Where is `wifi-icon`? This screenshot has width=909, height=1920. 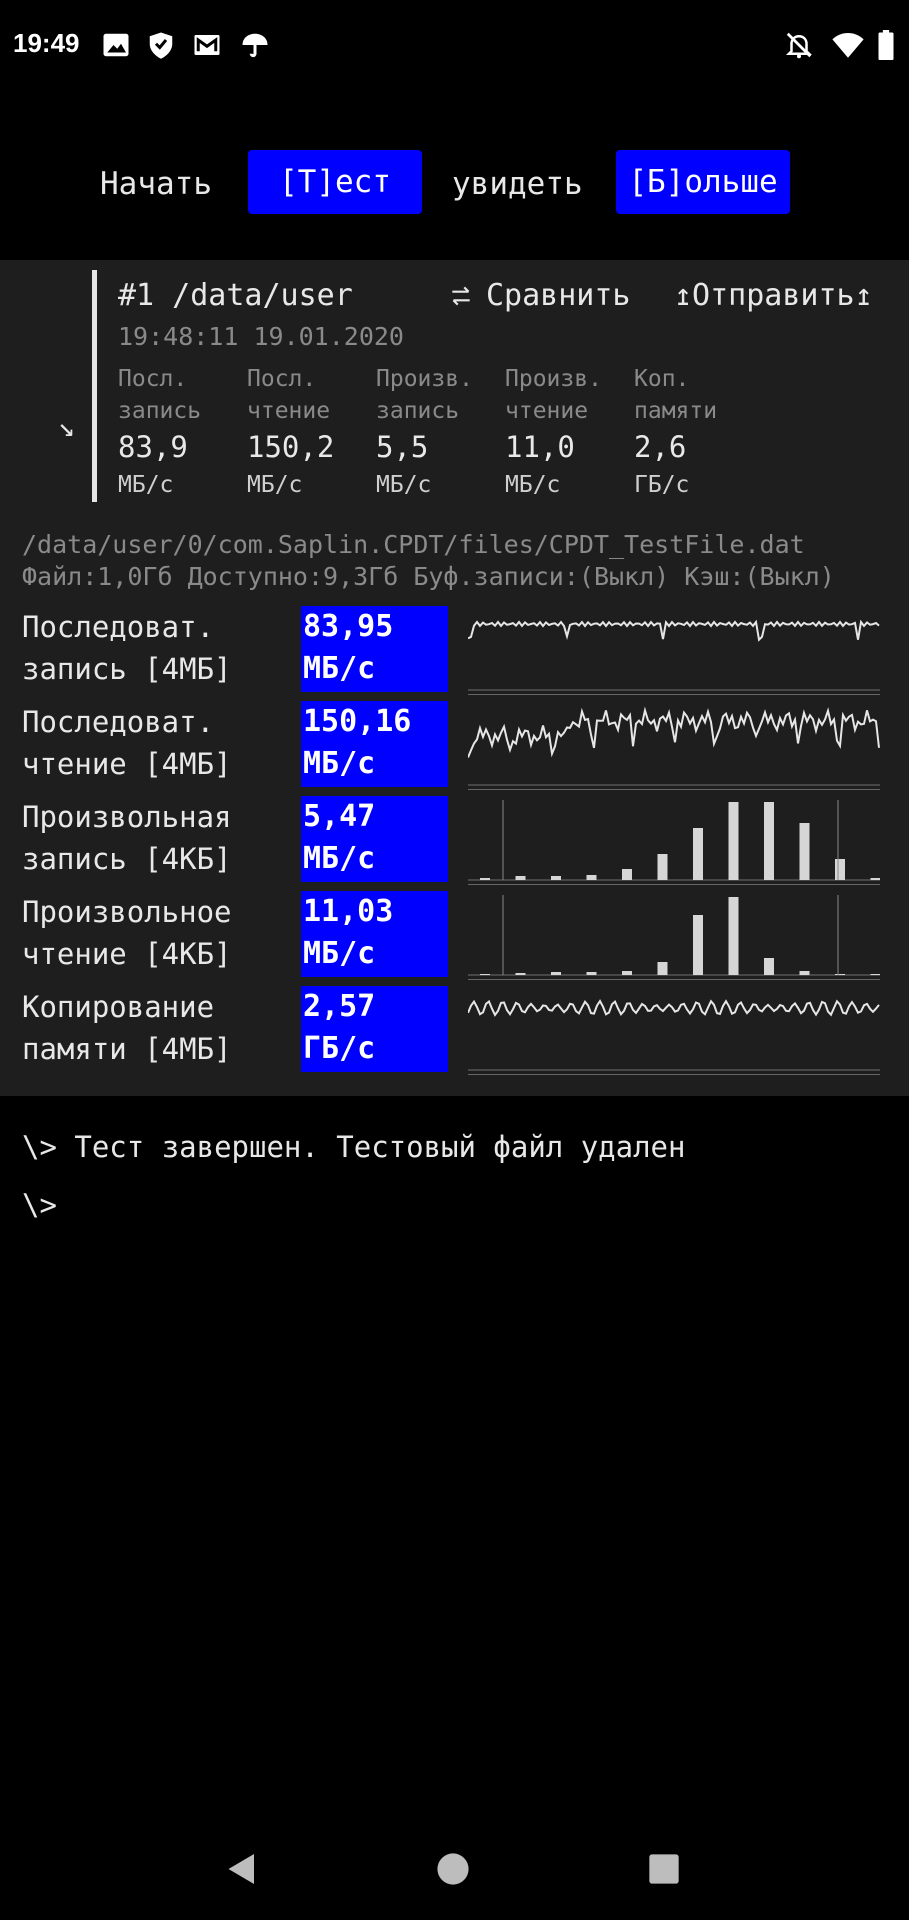 wifi-icon is located at coordinates (848, 45).